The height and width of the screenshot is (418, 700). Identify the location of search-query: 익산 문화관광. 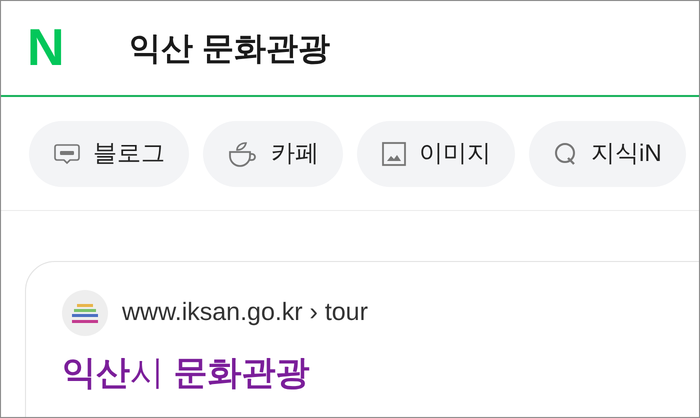
(229, 48).